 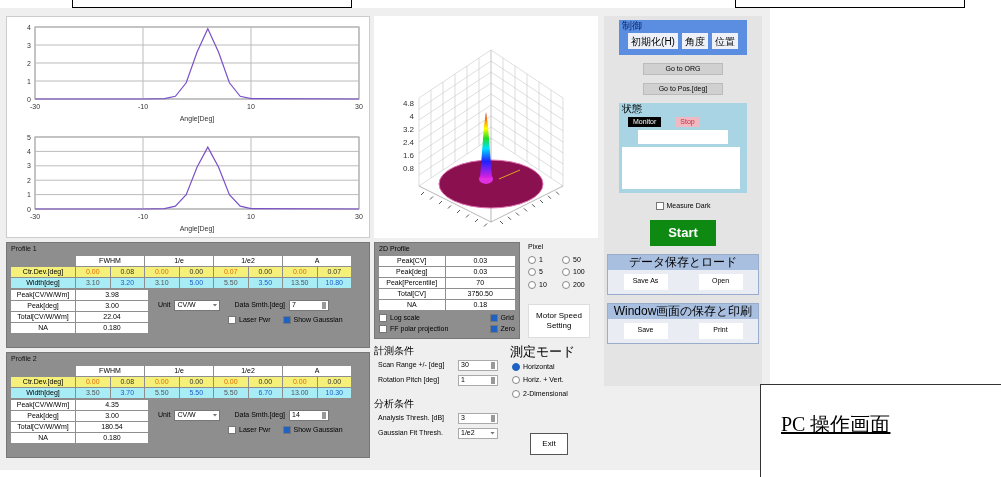 What do you see at coordinates (632, 25) in the screenshot?
I see `group-title: 制御` at bounding box center [632, 25].